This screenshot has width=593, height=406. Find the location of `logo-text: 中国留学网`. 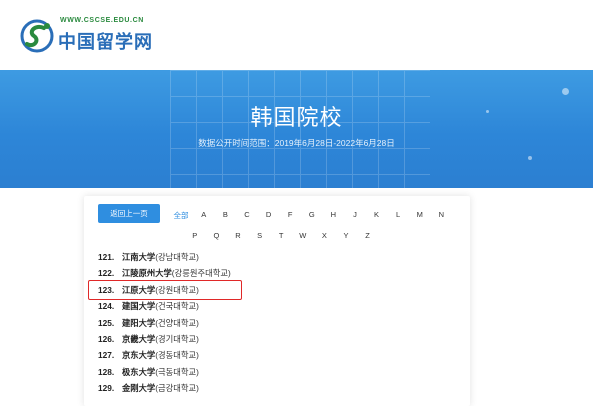

logo-text: 中国留学网 is located at coordinates (105, 42).